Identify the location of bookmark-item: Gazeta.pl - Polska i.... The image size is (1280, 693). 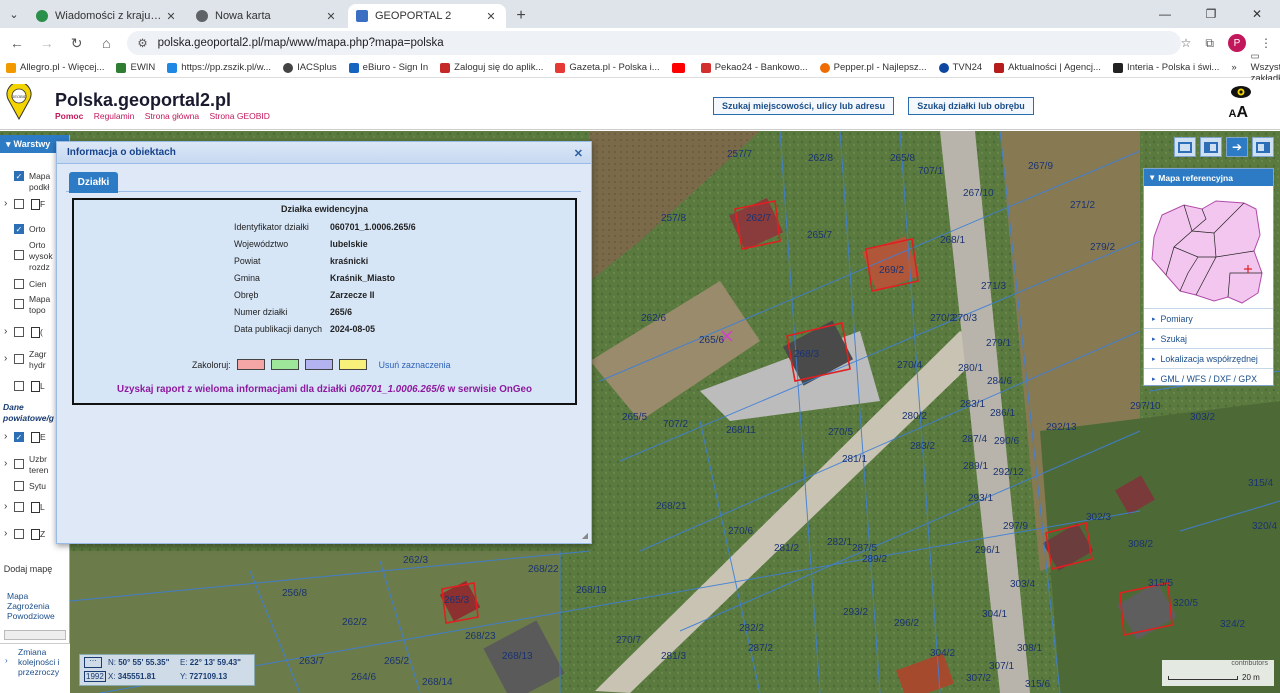
(607, 67).